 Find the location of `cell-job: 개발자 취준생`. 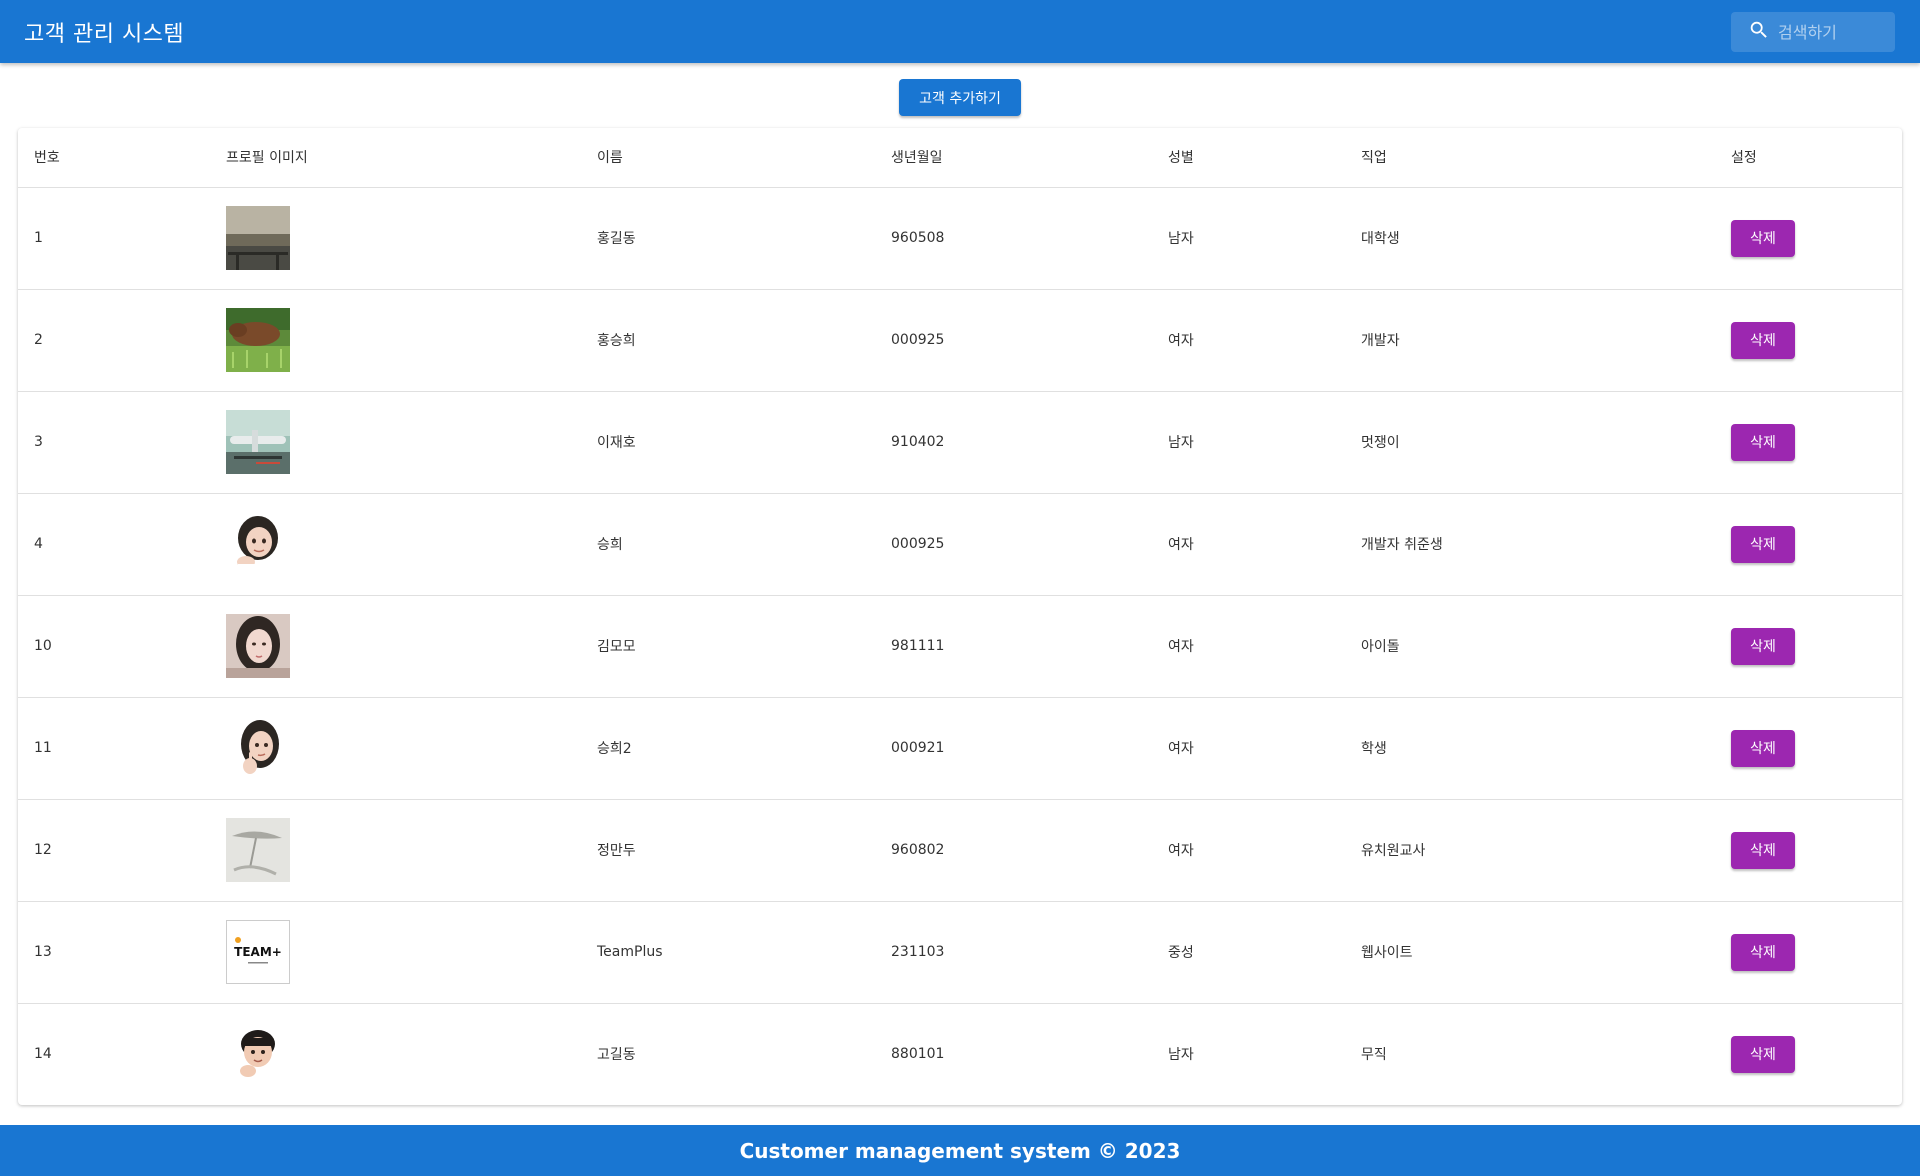

cell-job: 개발자 취준생 is located at coordinates (1530, 544).